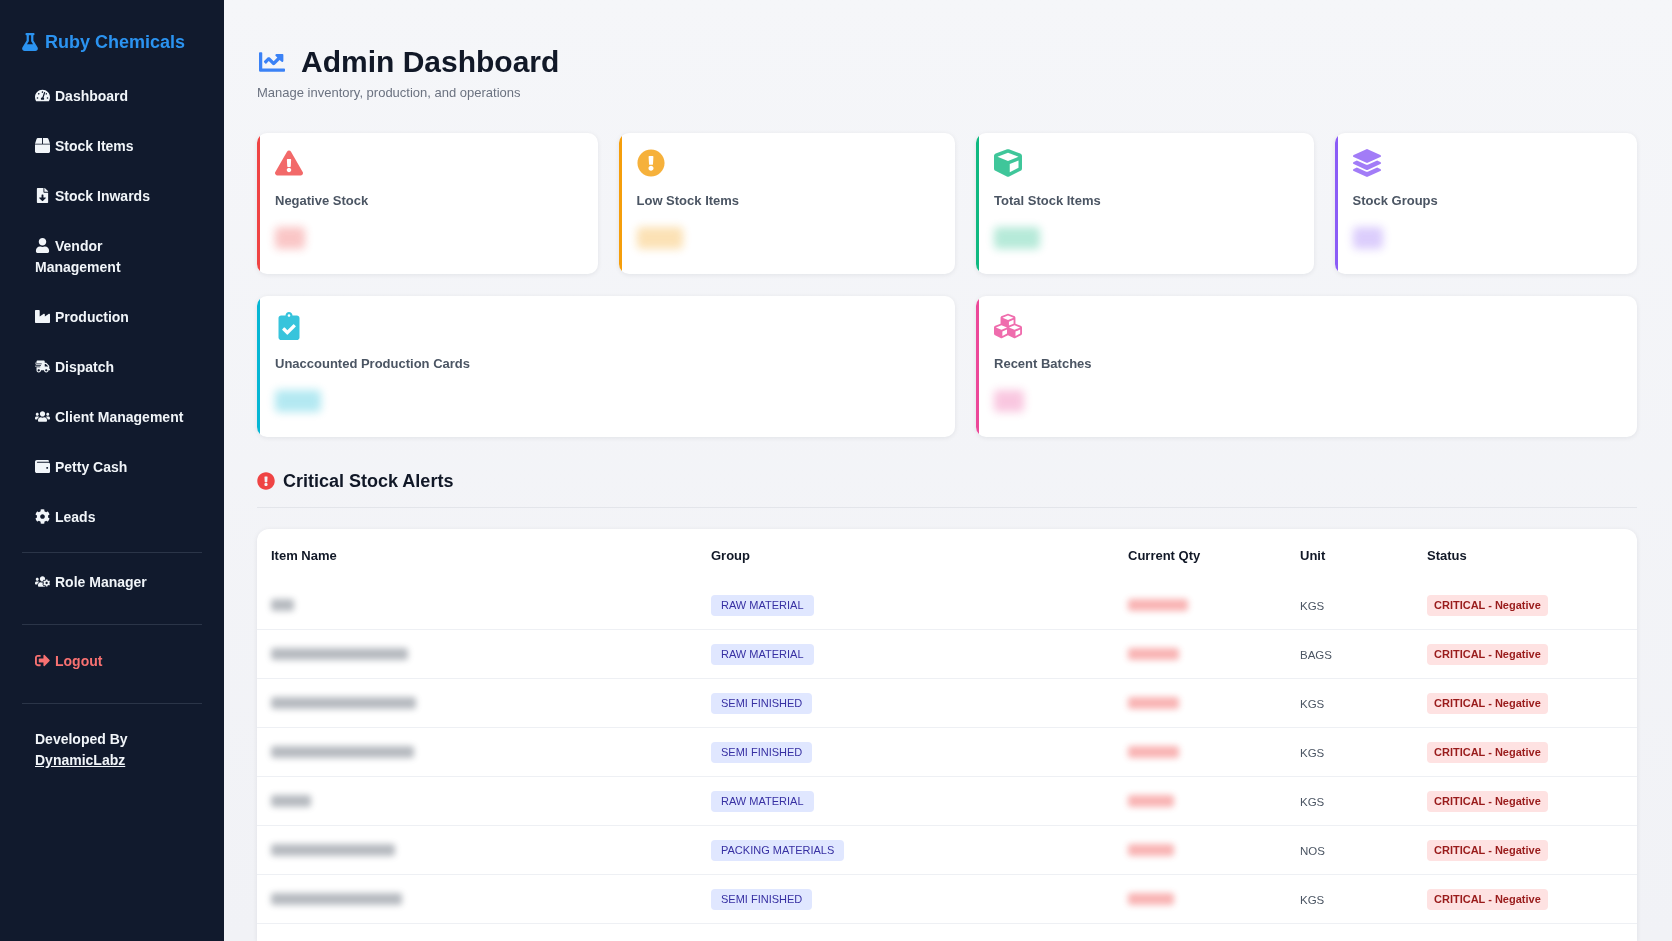  Describe the element at coordinates (112, 146) in the screenshot. I see `nav-item: Stock Items` at that location.